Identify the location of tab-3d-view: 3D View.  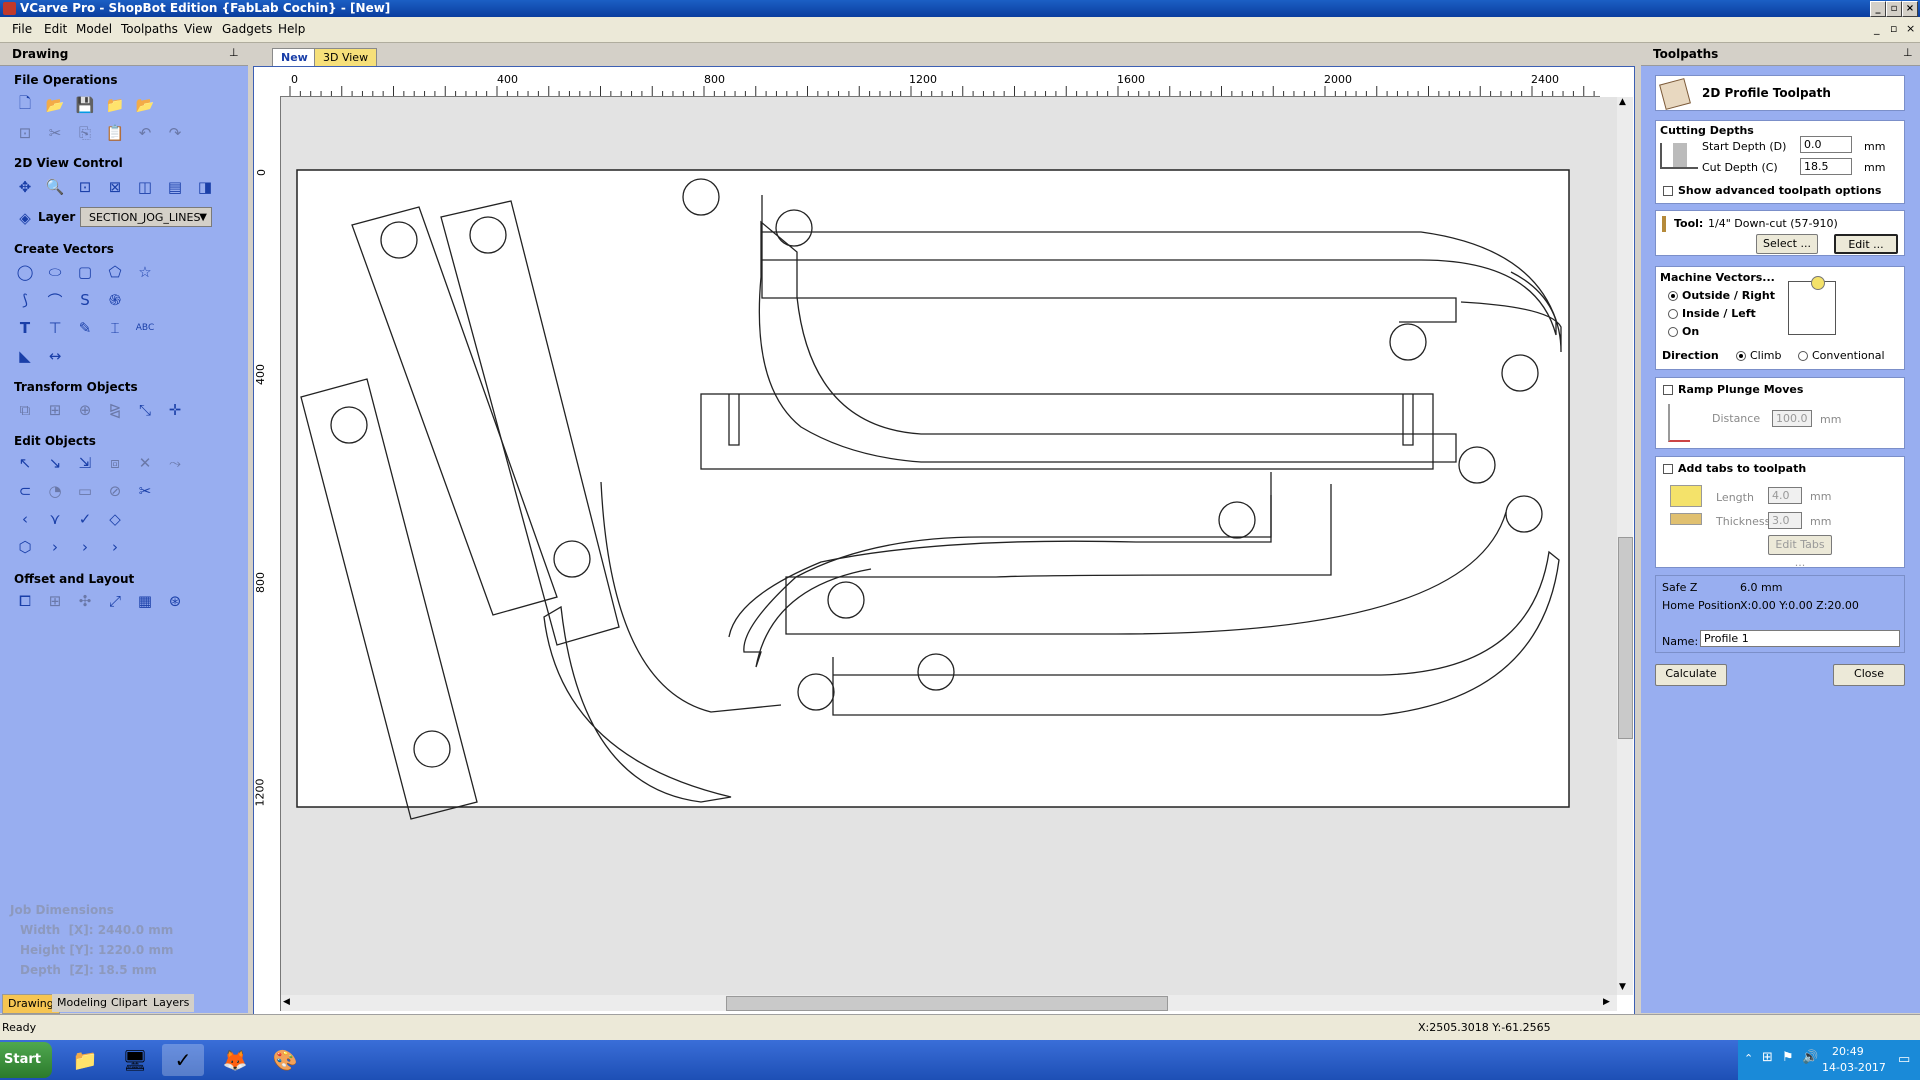
(346, 57).